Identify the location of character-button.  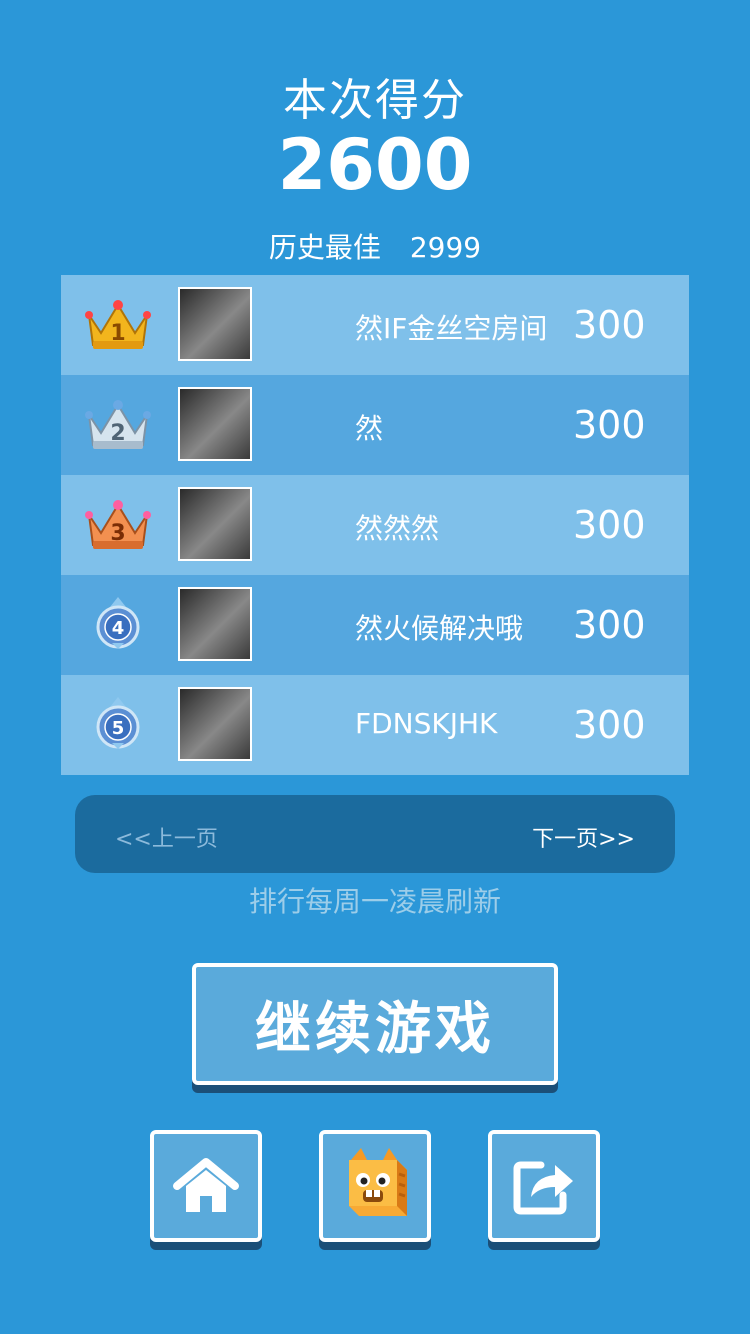
(375, 1186).